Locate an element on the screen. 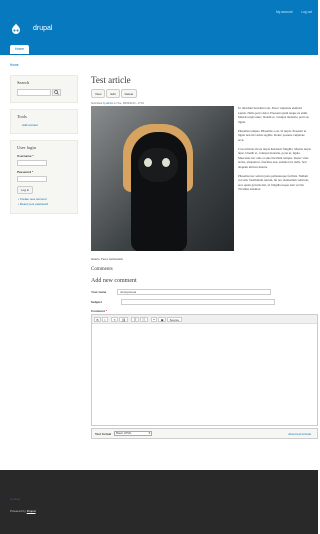 The height and width of the screenshot is (534, 320). italic-button: I is located at coordinates (105, 319).